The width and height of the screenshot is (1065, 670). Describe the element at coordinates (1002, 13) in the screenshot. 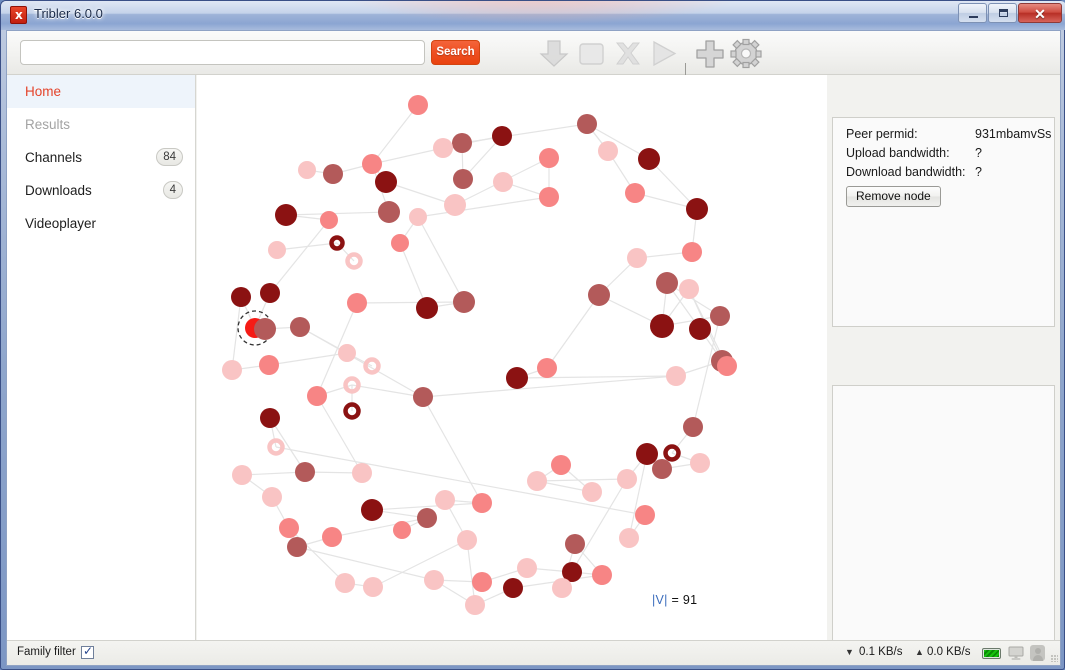

I see `maximize-button` at that location.